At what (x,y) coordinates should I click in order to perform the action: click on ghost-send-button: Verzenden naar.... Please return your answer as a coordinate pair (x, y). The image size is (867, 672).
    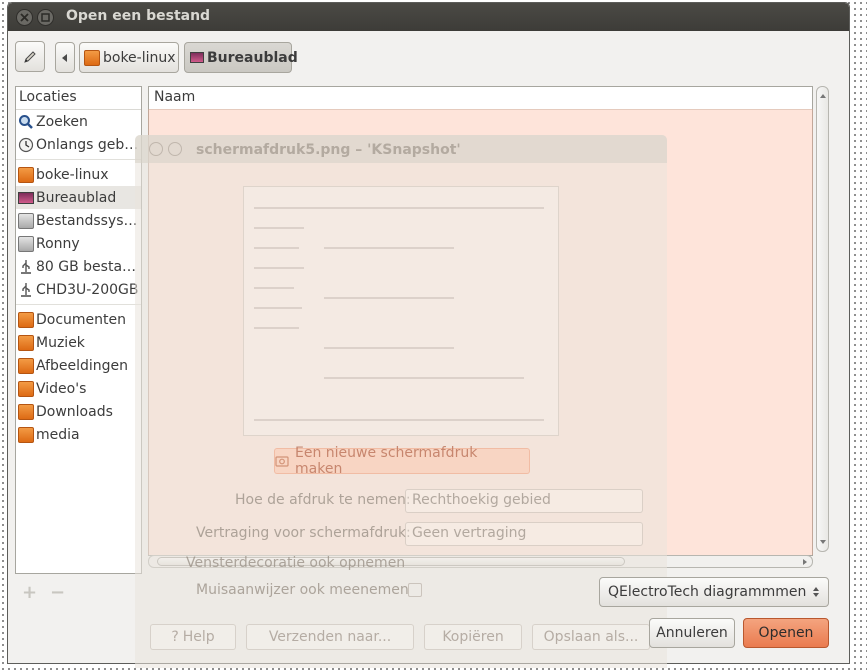
    Looking at the image, I should click on (330, 637).